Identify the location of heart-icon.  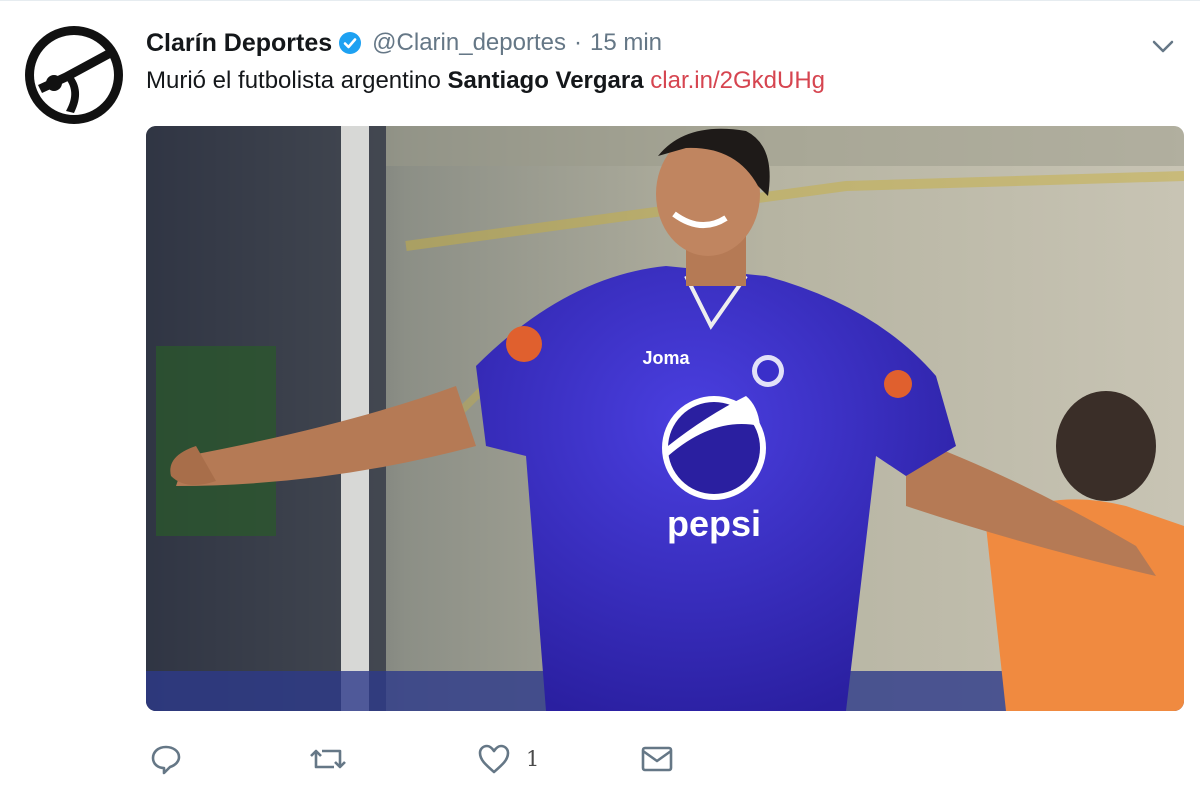
(494, 759).